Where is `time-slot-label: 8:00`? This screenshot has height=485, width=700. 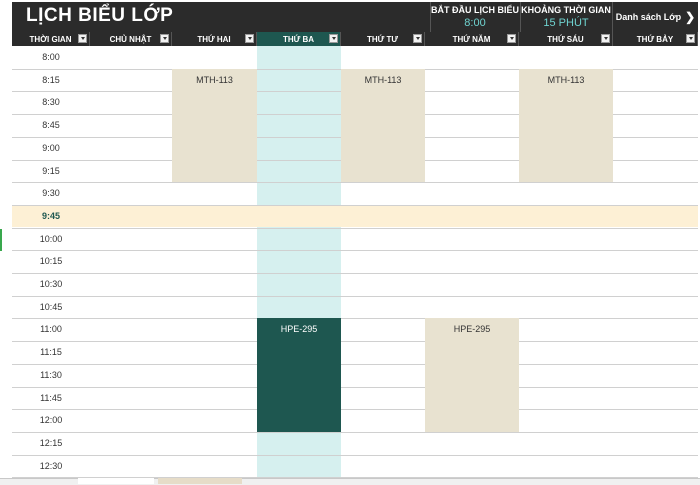
time-slot-label: 8:00 is located at coordinates (51, 57).